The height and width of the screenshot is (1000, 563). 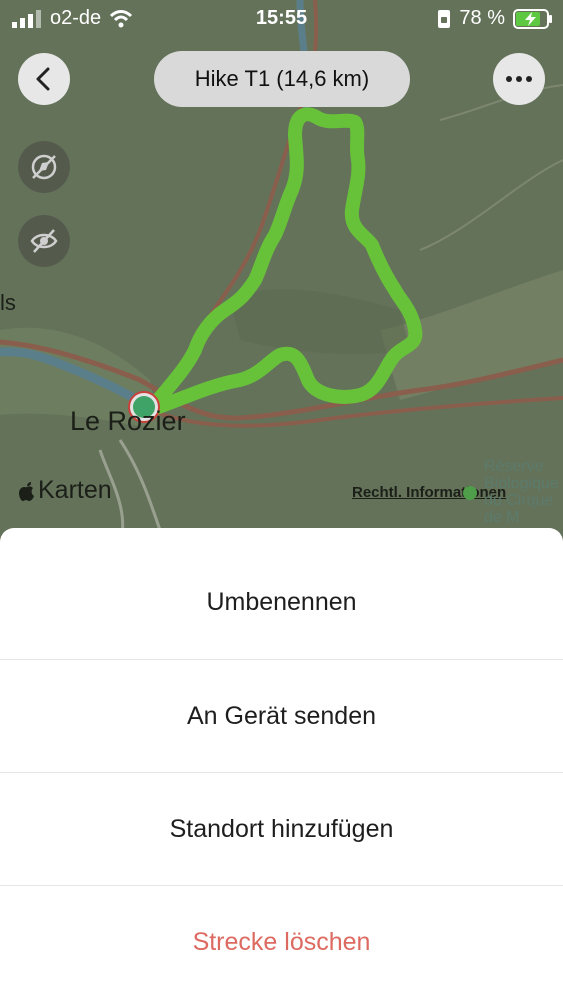 What do you see at coordinates (281, 716) in the screenshot?
I see `send-to-device-button: An Gerät senden` at bounding box center [281, 716].